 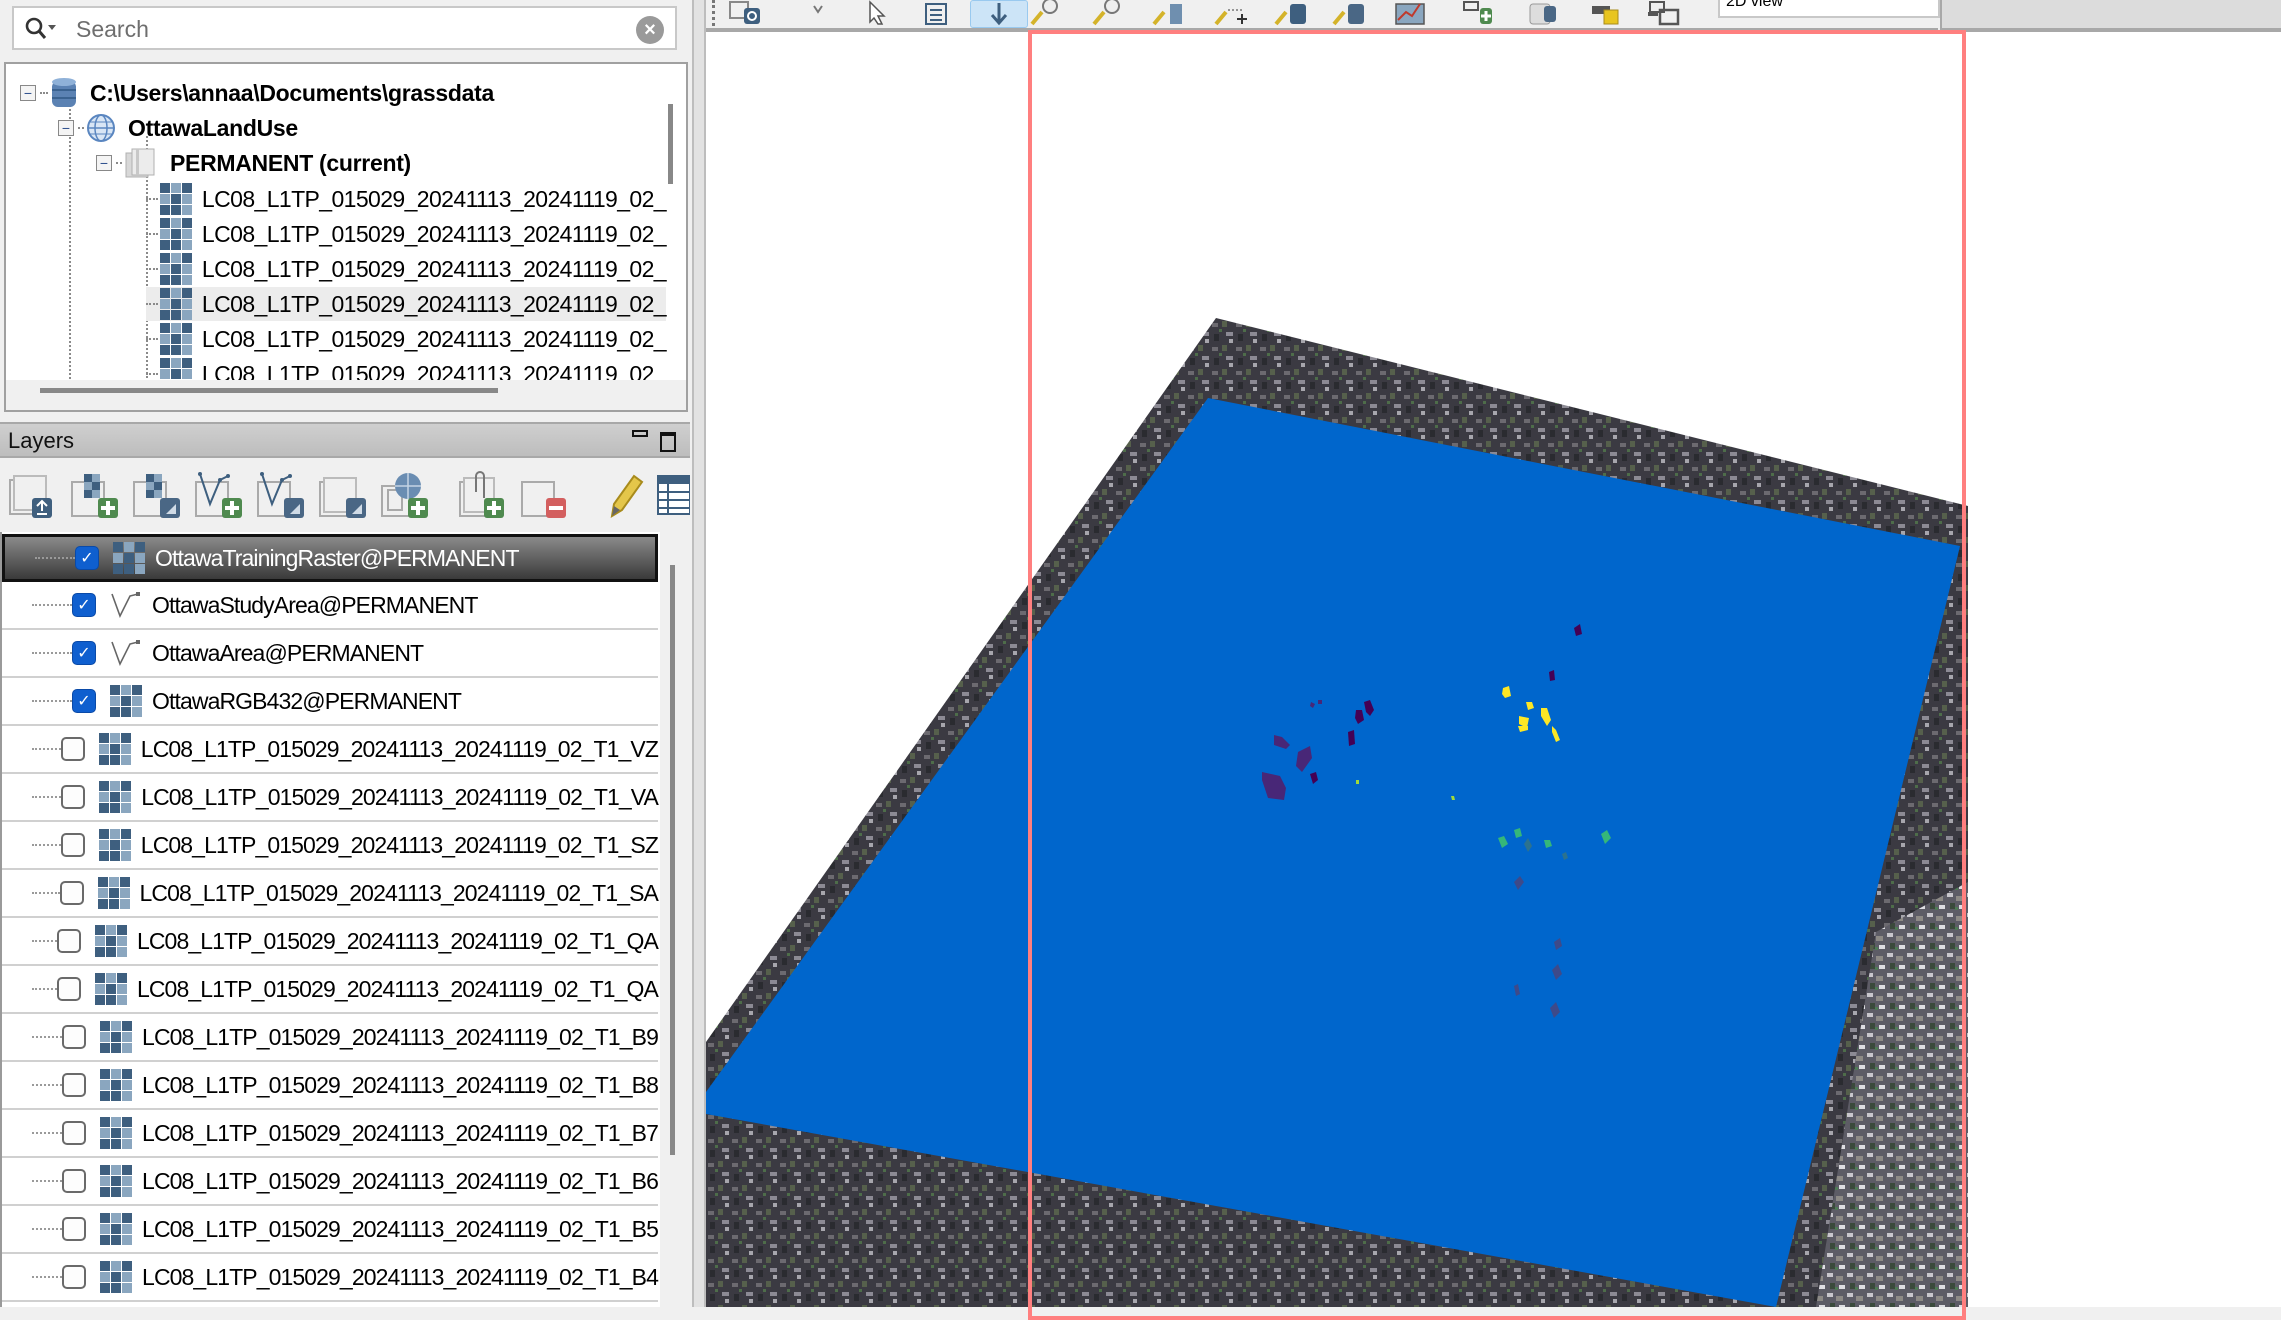 I want to click on attribute-table-icon, so click(x=673, y=495).